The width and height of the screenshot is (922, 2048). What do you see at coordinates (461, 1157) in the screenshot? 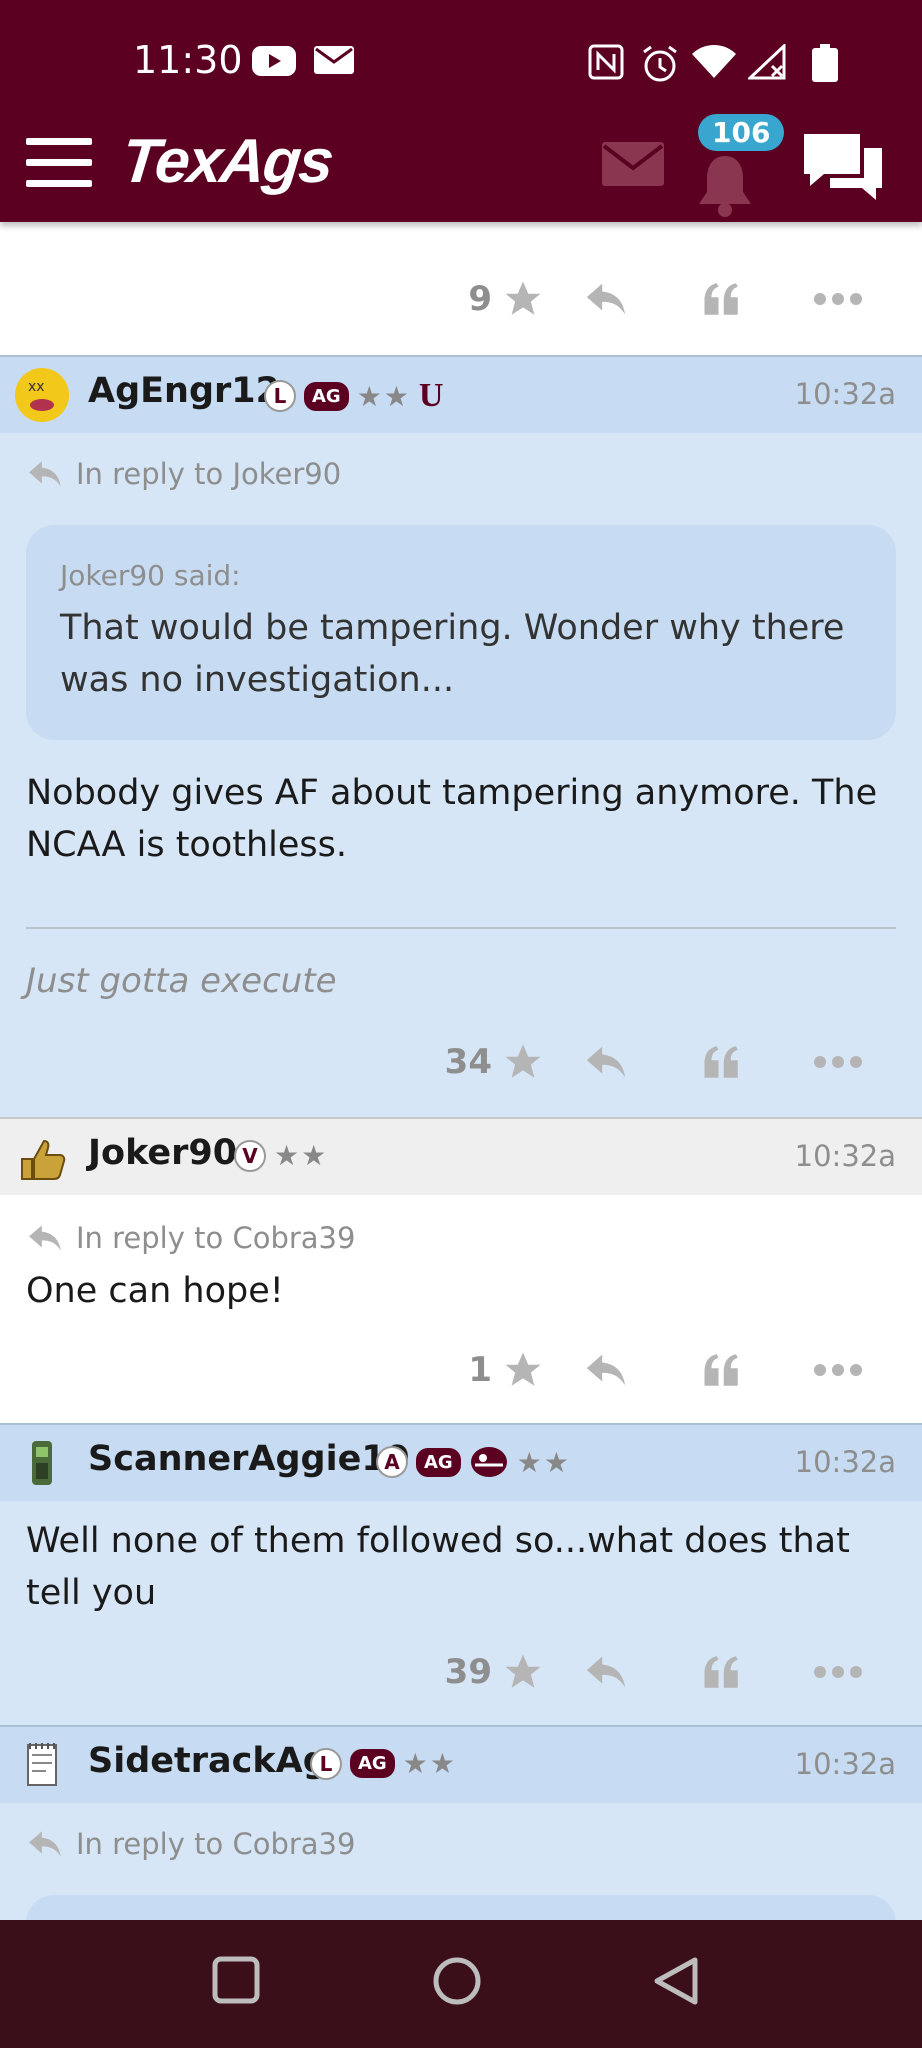
I see `post-header: Joker90 V ★★ 10:32a` at bounding box center [461, 1157].